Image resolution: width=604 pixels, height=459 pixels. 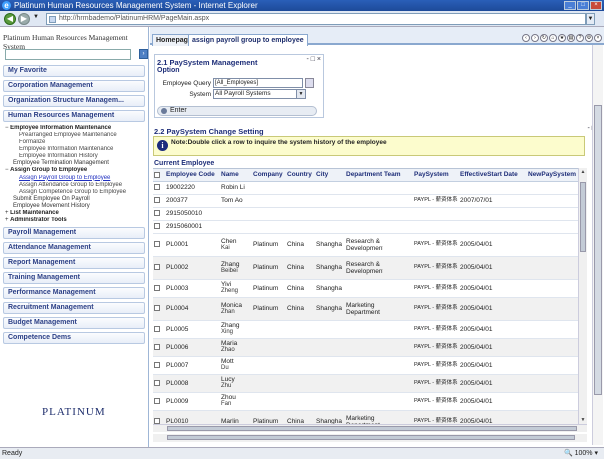 I want to click on tree-item-termination: Employee Termination Management, so click(x=75, y=163).